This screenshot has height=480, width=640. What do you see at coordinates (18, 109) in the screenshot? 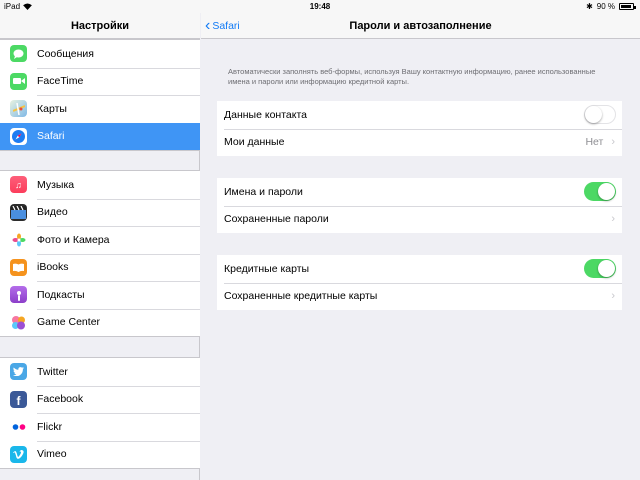
I see `maps-icon` at bounding box center [18, 109].